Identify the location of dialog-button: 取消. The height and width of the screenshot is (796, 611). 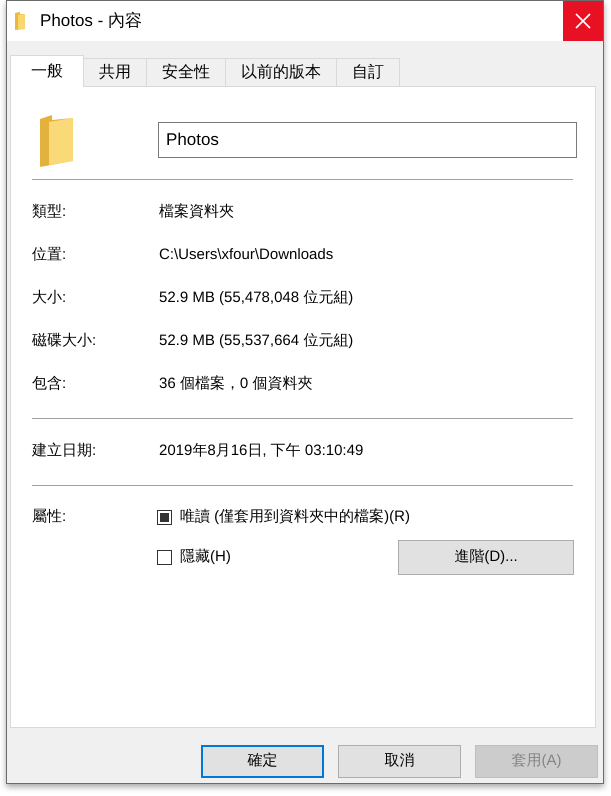
(399, 761).